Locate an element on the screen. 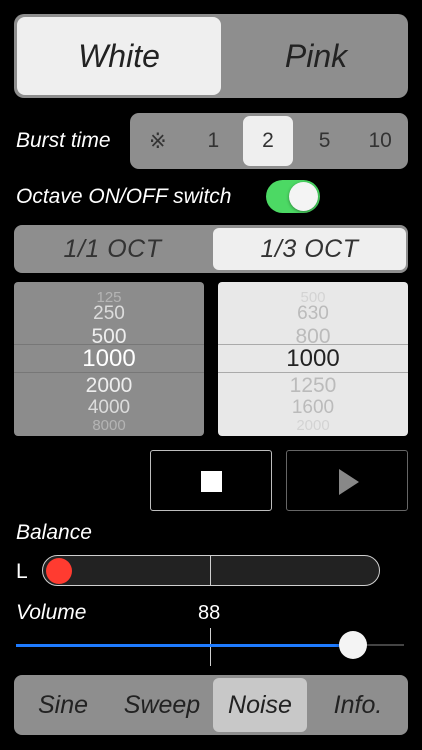  volume-slider-knob is located at coordinates (353, 645).